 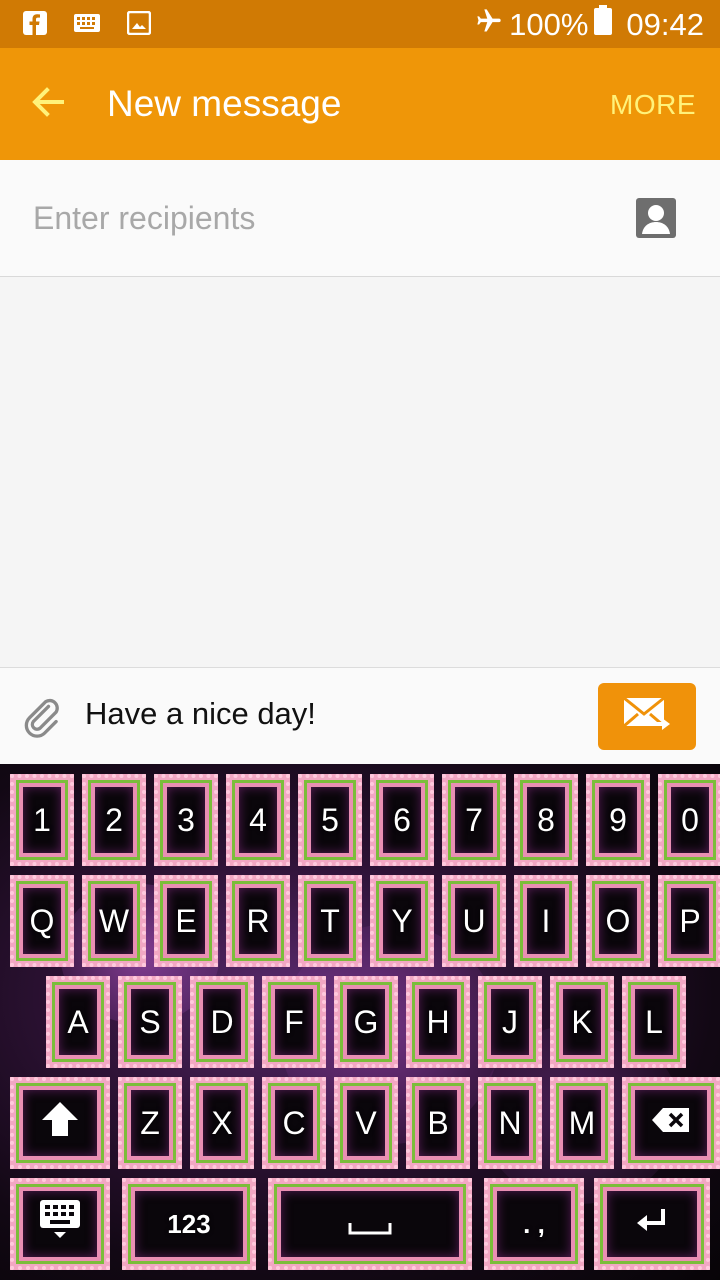 I want to click on key-label: G, so click(x=366, y=1021).